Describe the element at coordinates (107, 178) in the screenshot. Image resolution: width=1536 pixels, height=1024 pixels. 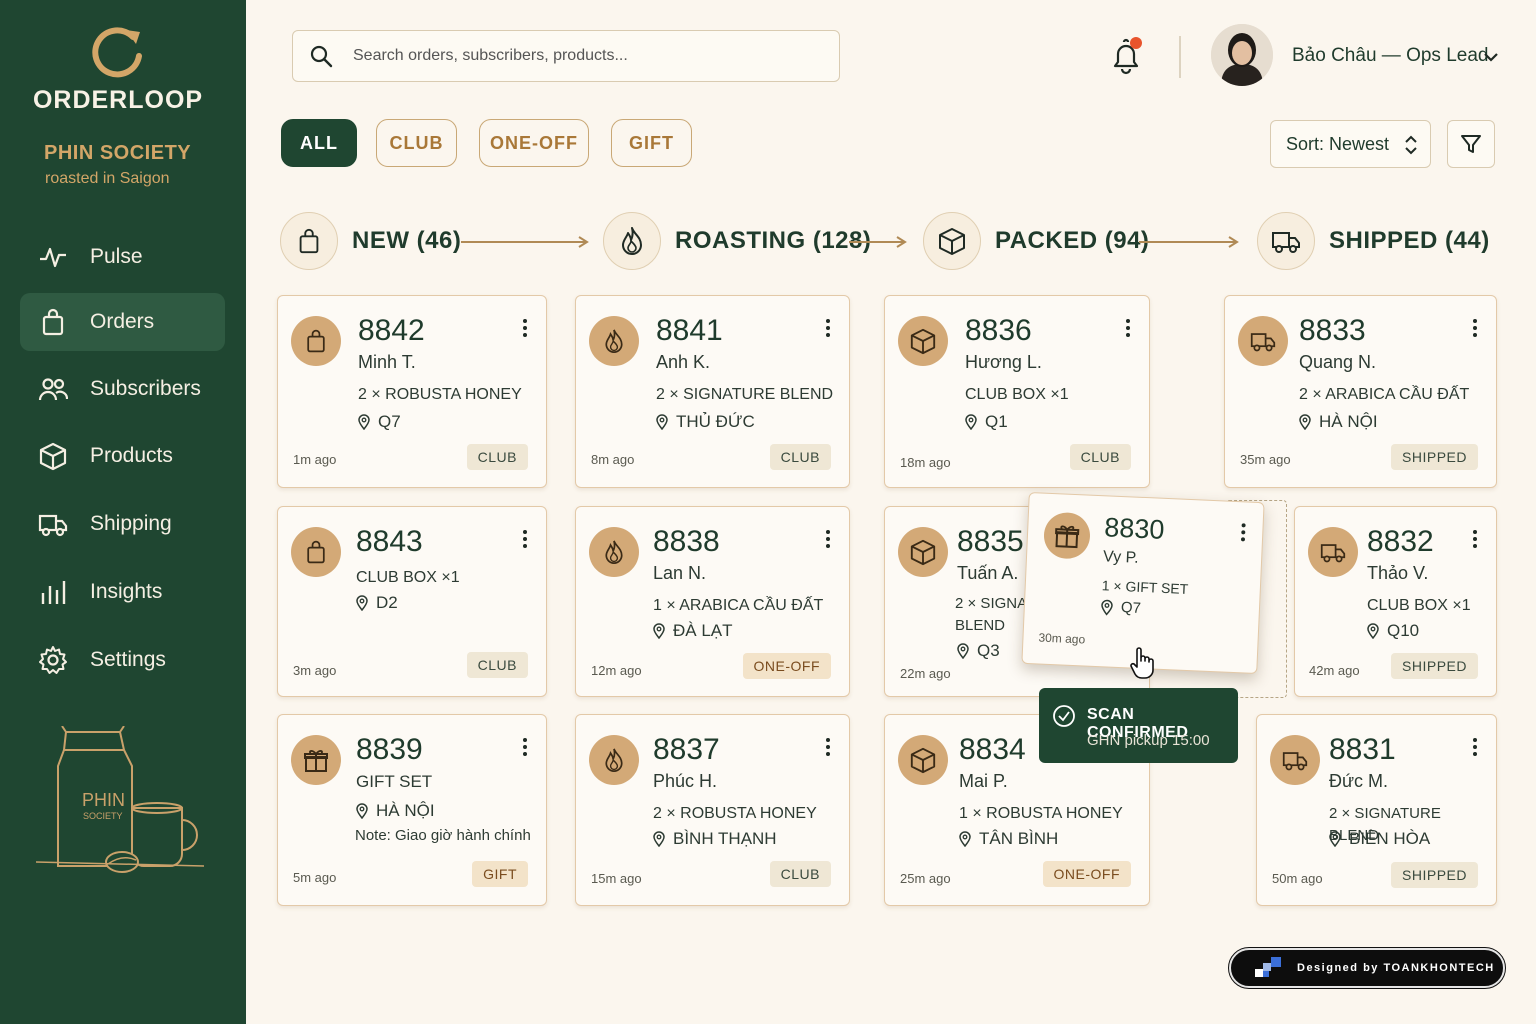
I see `shop-tagline: roasted in Saigon` at that location.